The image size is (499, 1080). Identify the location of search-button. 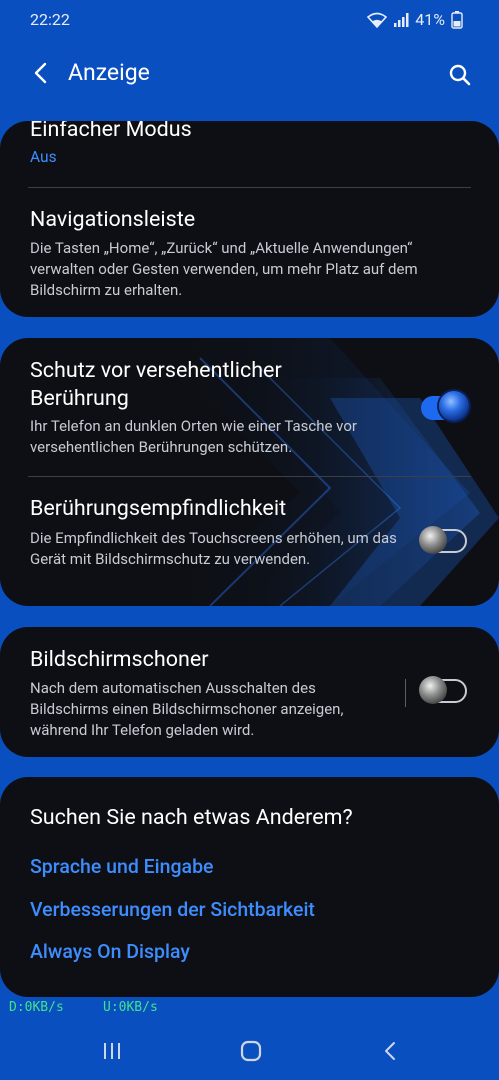
(460, 75).